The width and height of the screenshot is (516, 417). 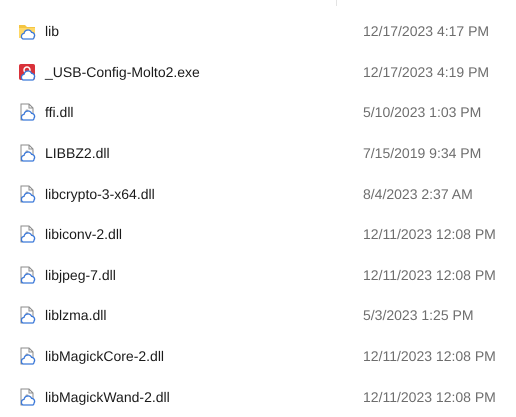 What do you see at coordinates (195, 396) in the screenshot?
I see `file-name: libMagickWand-2.dll` at bounding box center [195, 396].